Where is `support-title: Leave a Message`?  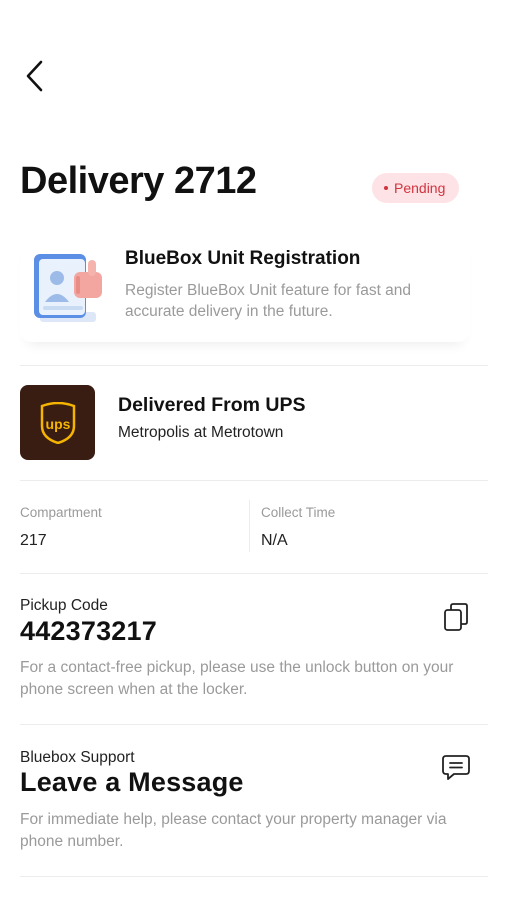 support-title: Leave a Message is located at coordinates (132, 782).